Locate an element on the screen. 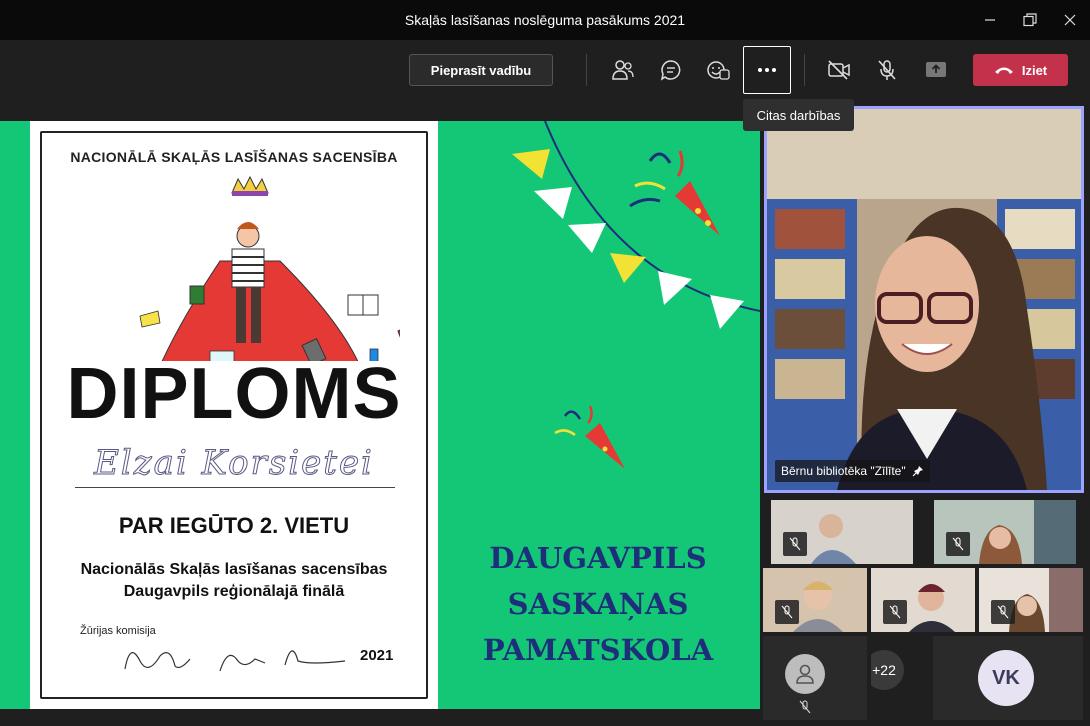 This screenshot has height=726, width=1090. small-party-popper-icon is located at coordinates (589, 437).